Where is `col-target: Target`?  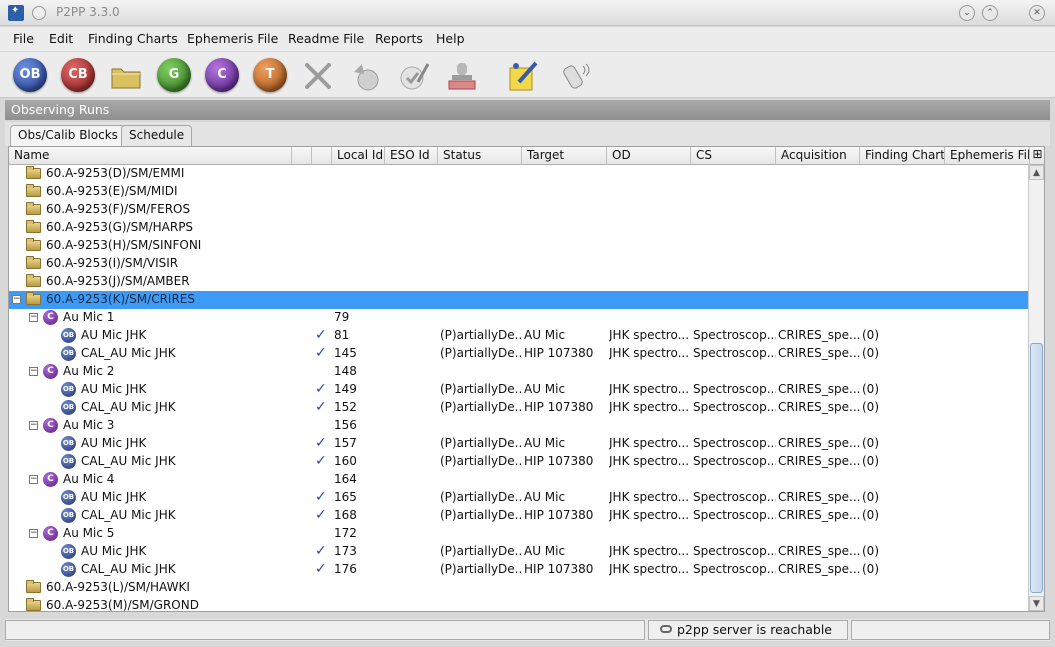
col-target: Target is located at coordinates (564, 156).